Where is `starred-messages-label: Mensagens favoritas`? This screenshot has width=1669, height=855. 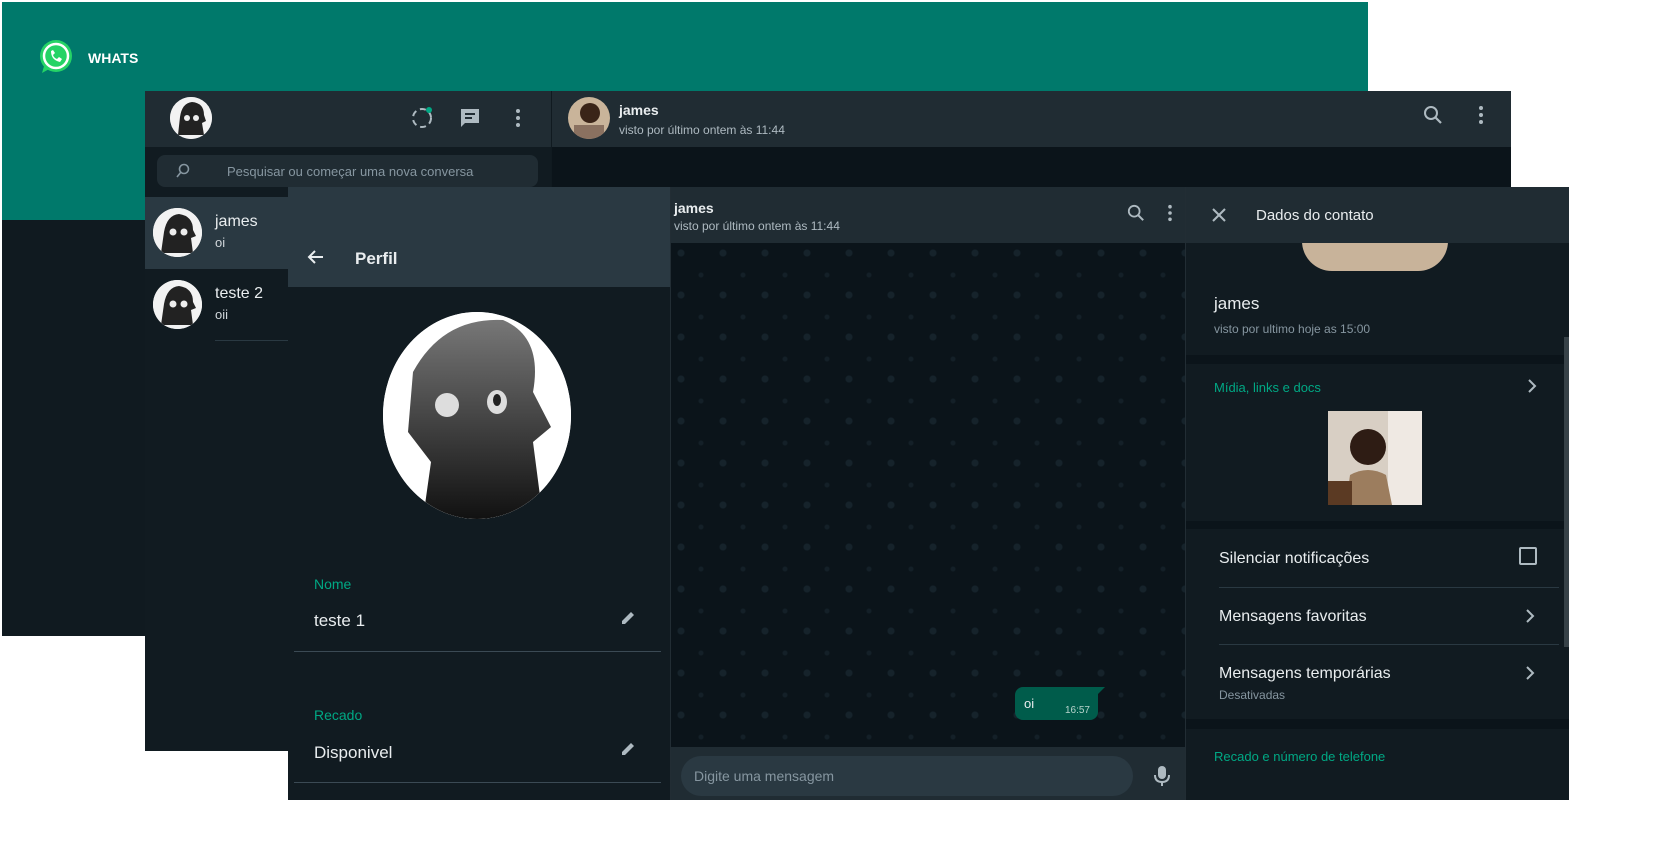
starred-messages-label: Mensagens favoritas is located at coordinates (1293, 617).